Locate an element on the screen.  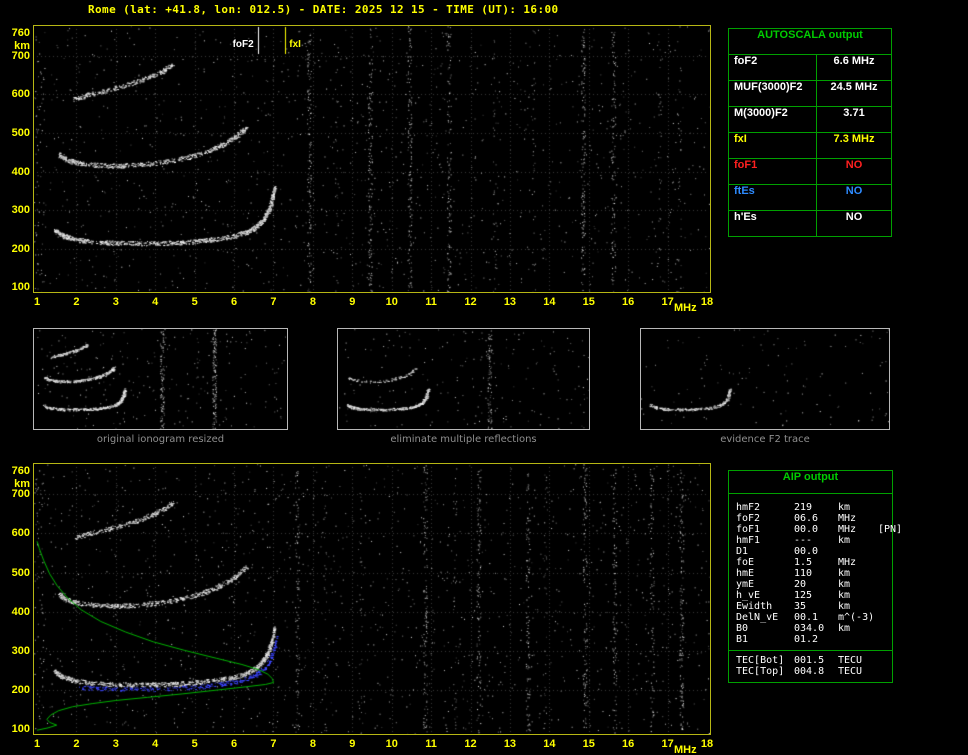
aip-row-B1: B1 01.2 is located at coordinates (810, 639).